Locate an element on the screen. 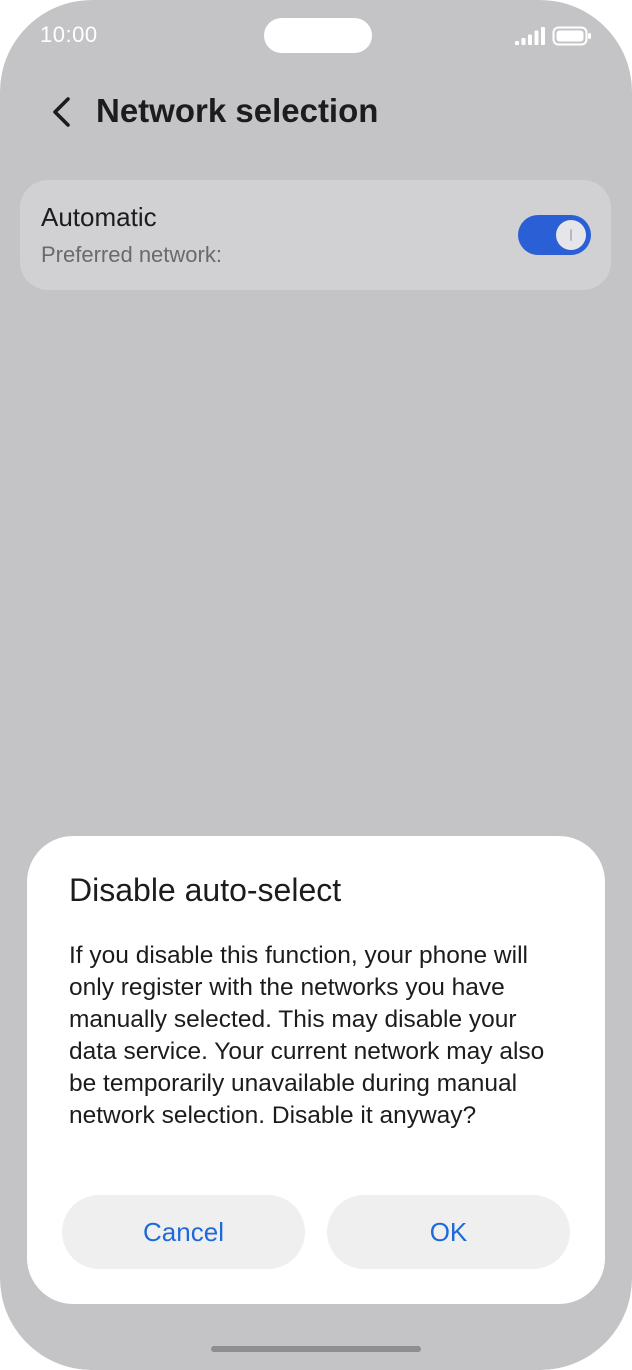 The image size is (632, 1370). home-indicator is located at coordinates (316, 1349).